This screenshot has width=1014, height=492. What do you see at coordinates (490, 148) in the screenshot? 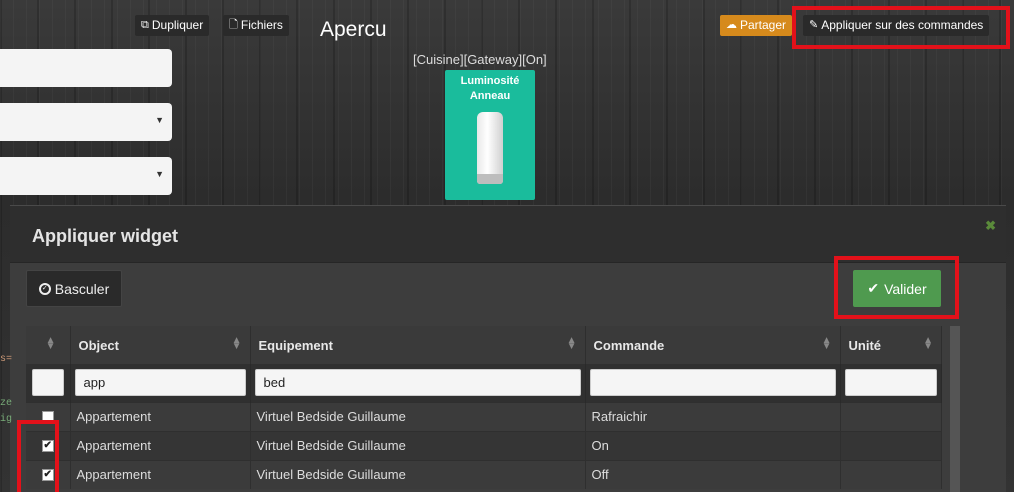
I see `lamp-icon` at bounding box center [490, 148].